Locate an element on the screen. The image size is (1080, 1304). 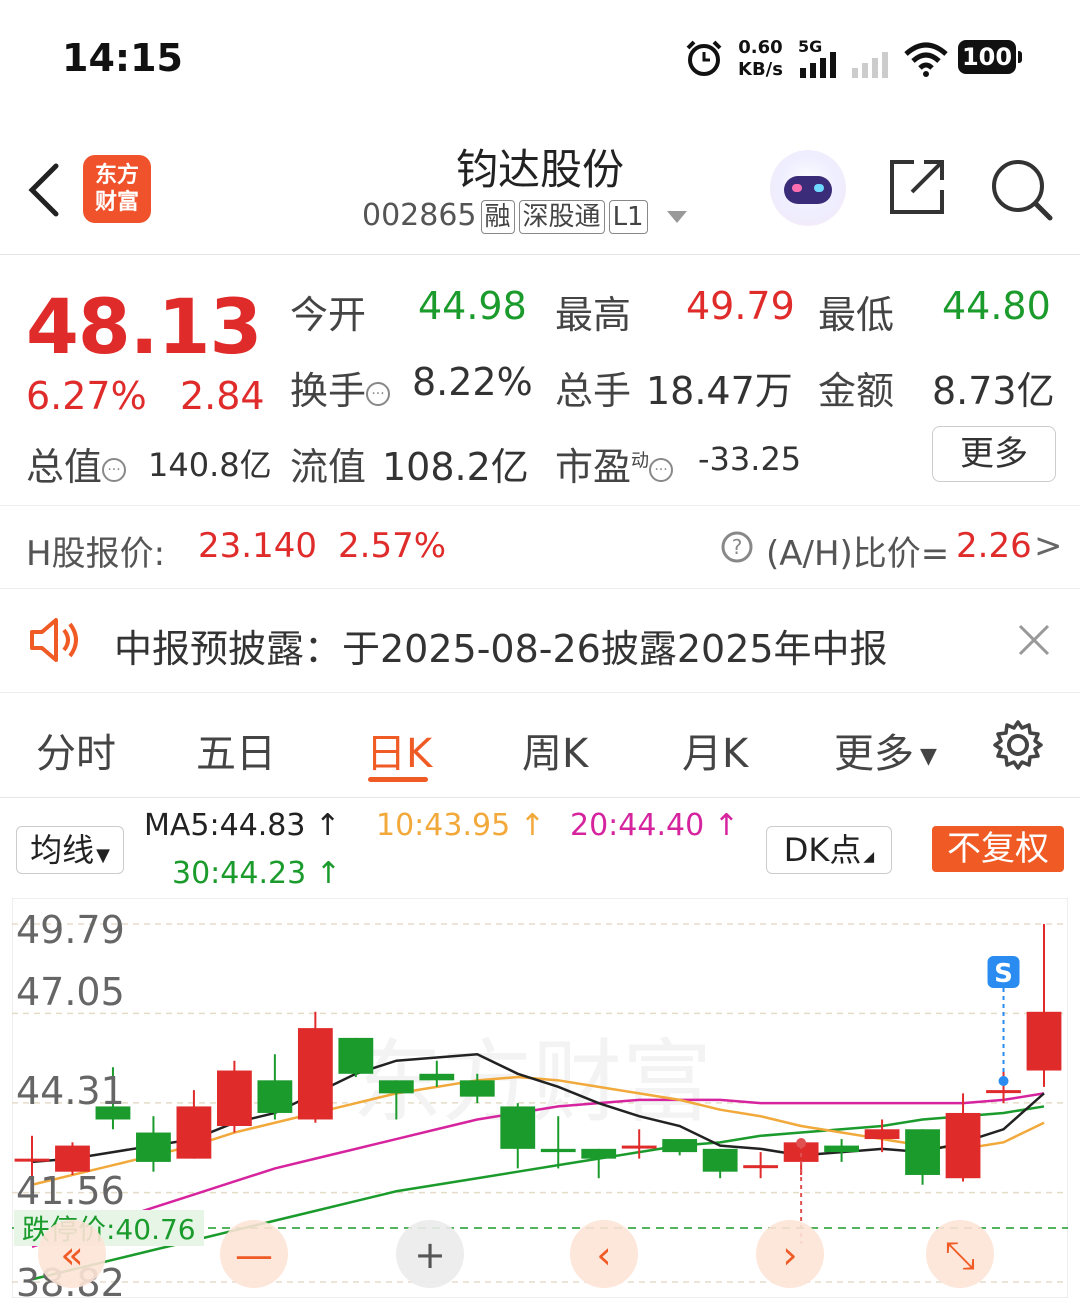
more-button: 更多 is located at coordinates (994, 454).